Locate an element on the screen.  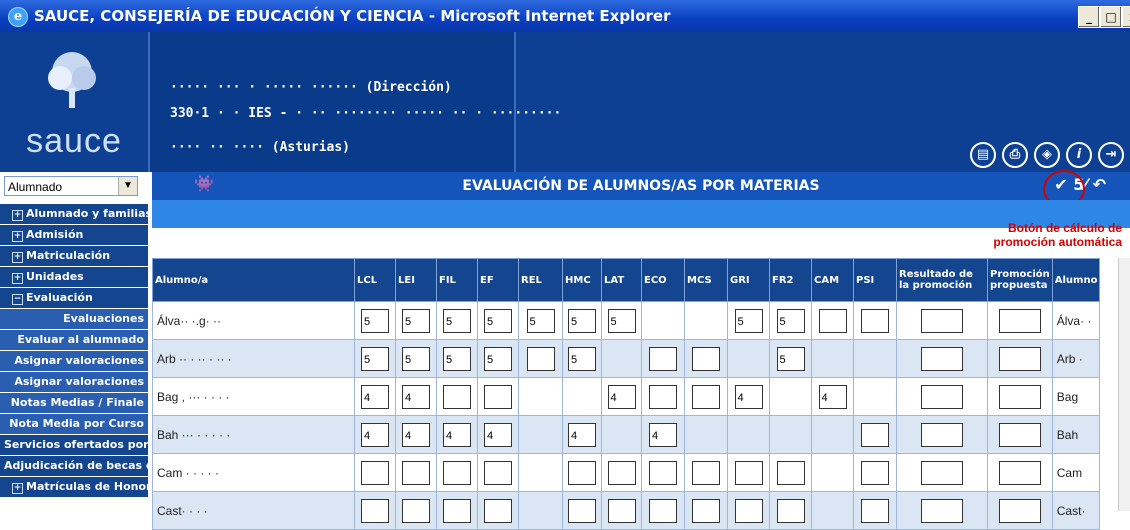
navigate-icon: ◈ is located at coordinates (1047, 155).